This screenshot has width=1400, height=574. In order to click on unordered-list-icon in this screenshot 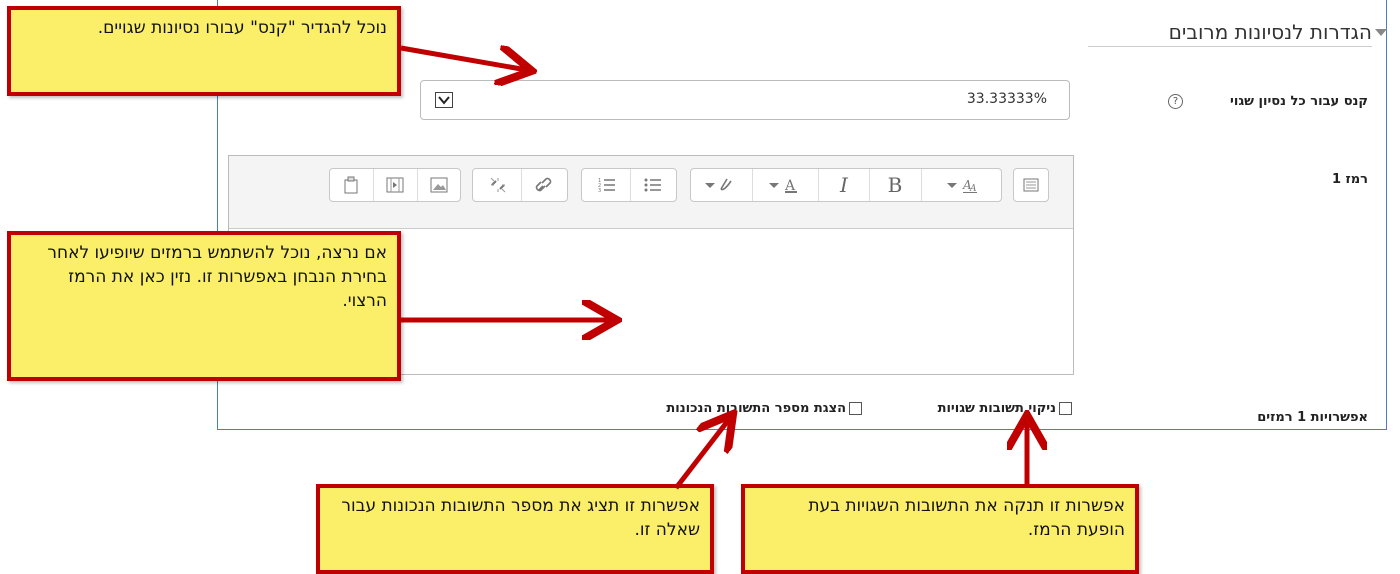, I will do `click(653, 185)`.